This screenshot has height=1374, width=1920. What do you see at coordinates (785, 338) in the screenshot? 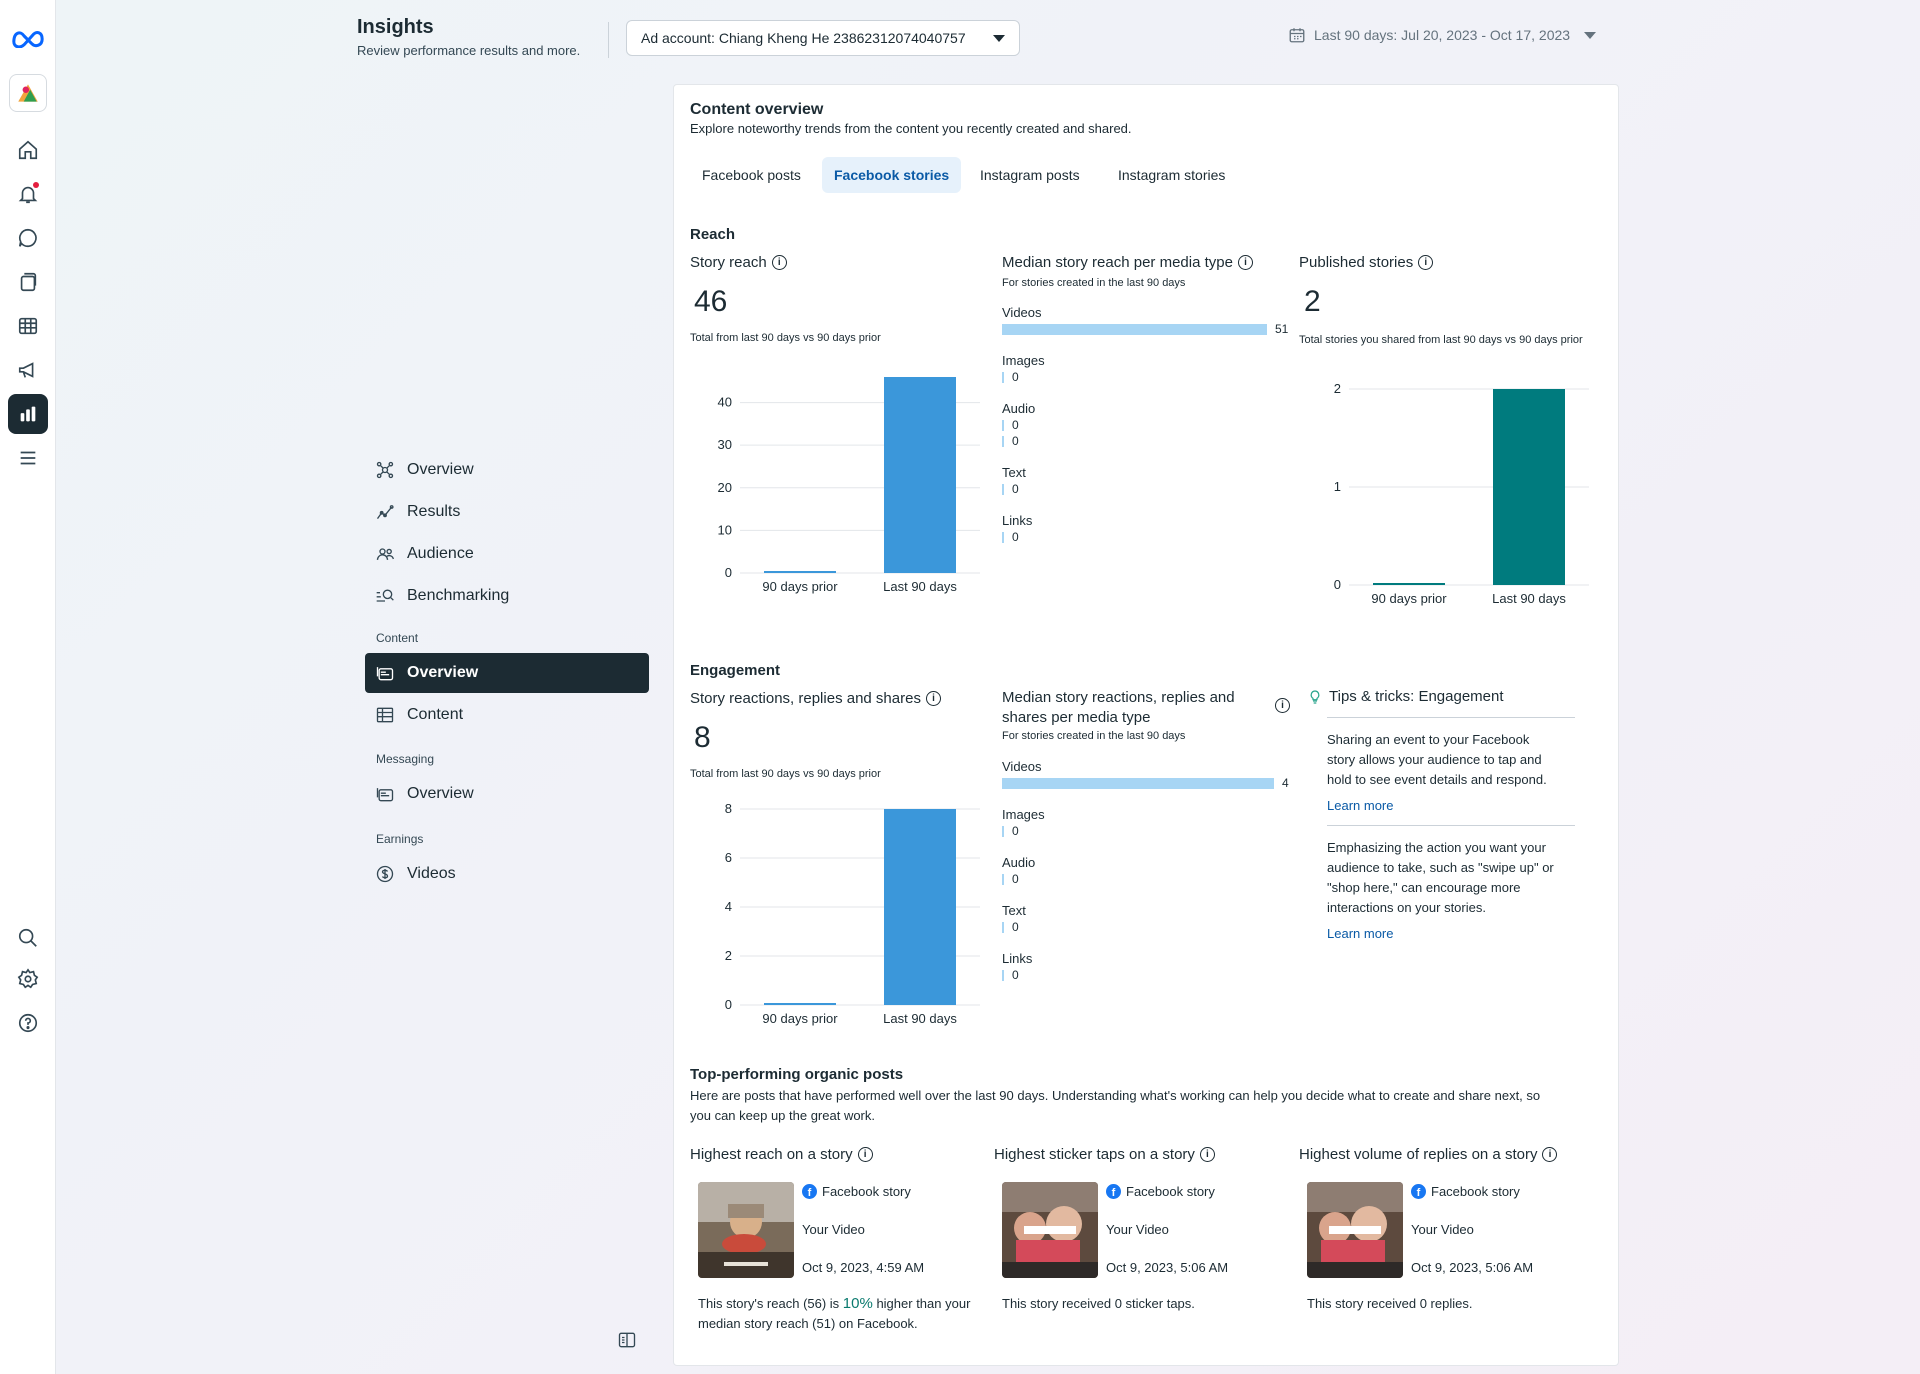
I see `story-reach-note: Total from last 90 days vs 90 days prior` at bounding box center [785, 338].